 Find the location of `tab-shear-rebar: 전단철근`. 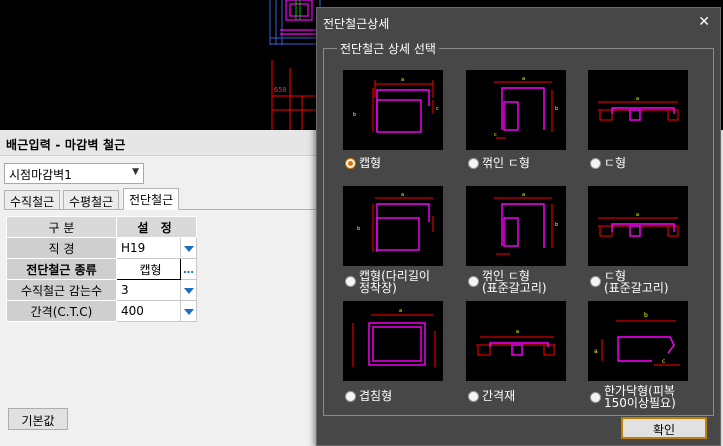

tab-shear-rebar: 전단철근 is located at coordinates (151, 199).